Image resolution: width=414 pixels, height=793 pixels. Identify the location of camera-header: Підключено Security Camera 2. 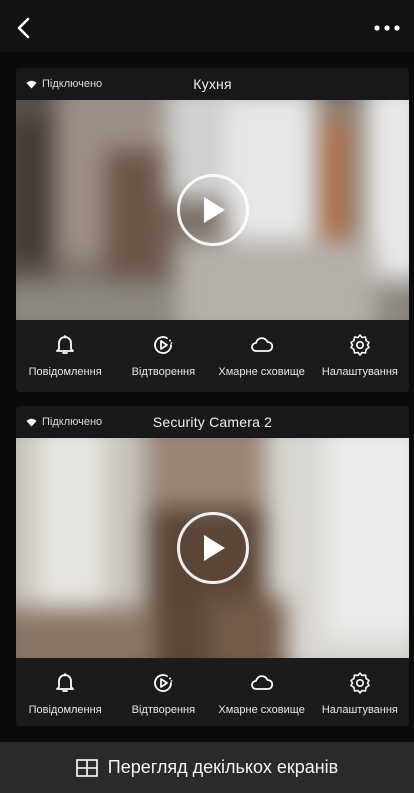
(212, 422).